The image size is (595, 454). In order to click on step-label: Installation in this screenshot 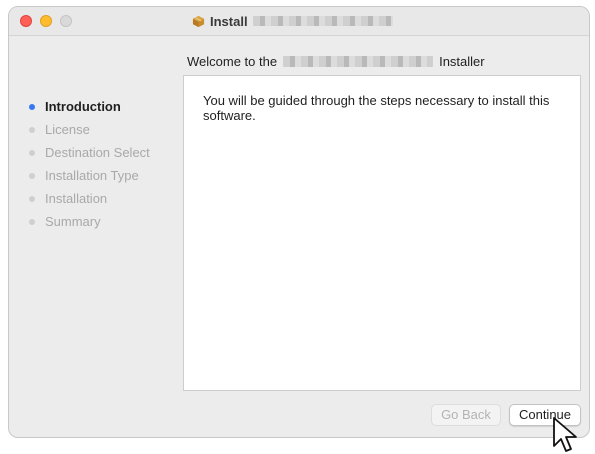, I will do `click(76, 198)`.